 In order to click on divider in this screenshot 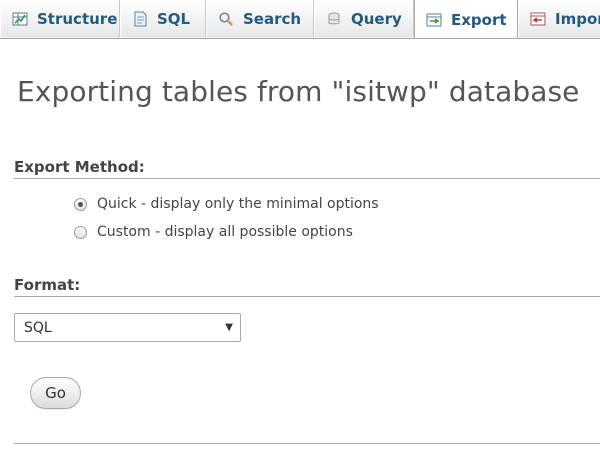, I will do `click(307, 443)`.